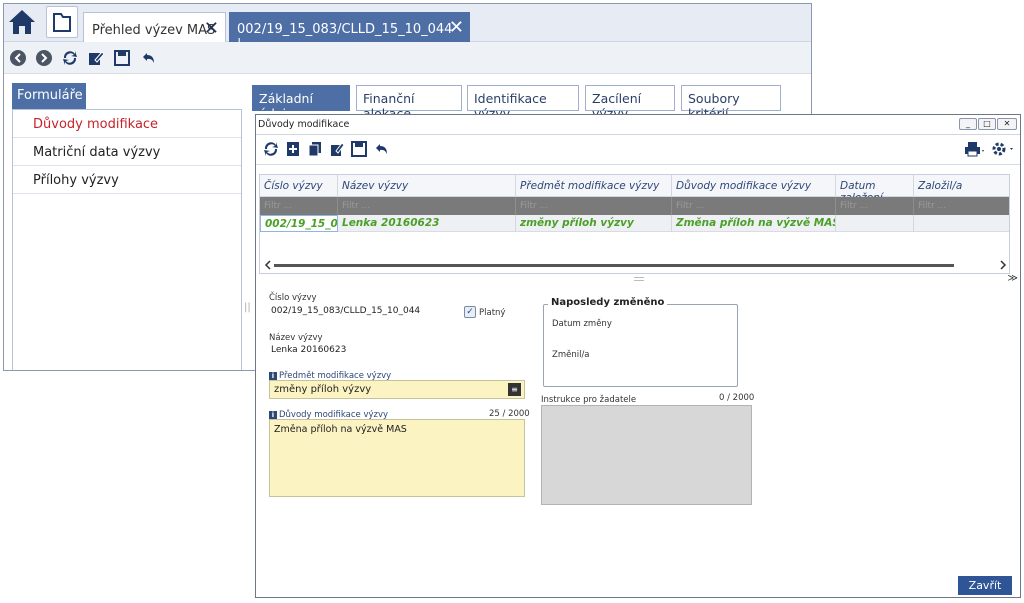 This screenshot has height=603, width=1024. What do you see at coordinates (299, 186) in the screenshot?
I see `col-header-cislo: Číslo výzvy` at bounding box center [299, 186].